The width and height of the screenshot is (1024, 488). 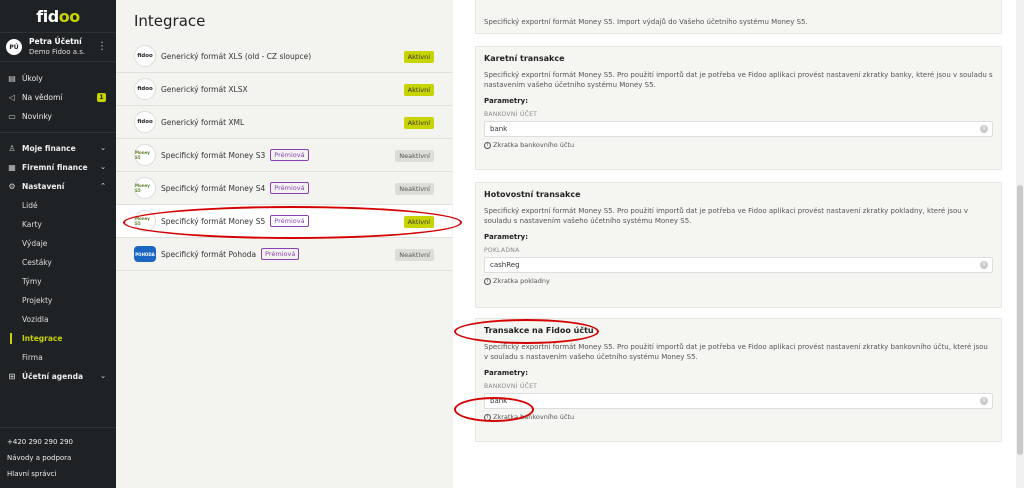 I want to click on logo-accent: oo, so click(x=69, y=16).